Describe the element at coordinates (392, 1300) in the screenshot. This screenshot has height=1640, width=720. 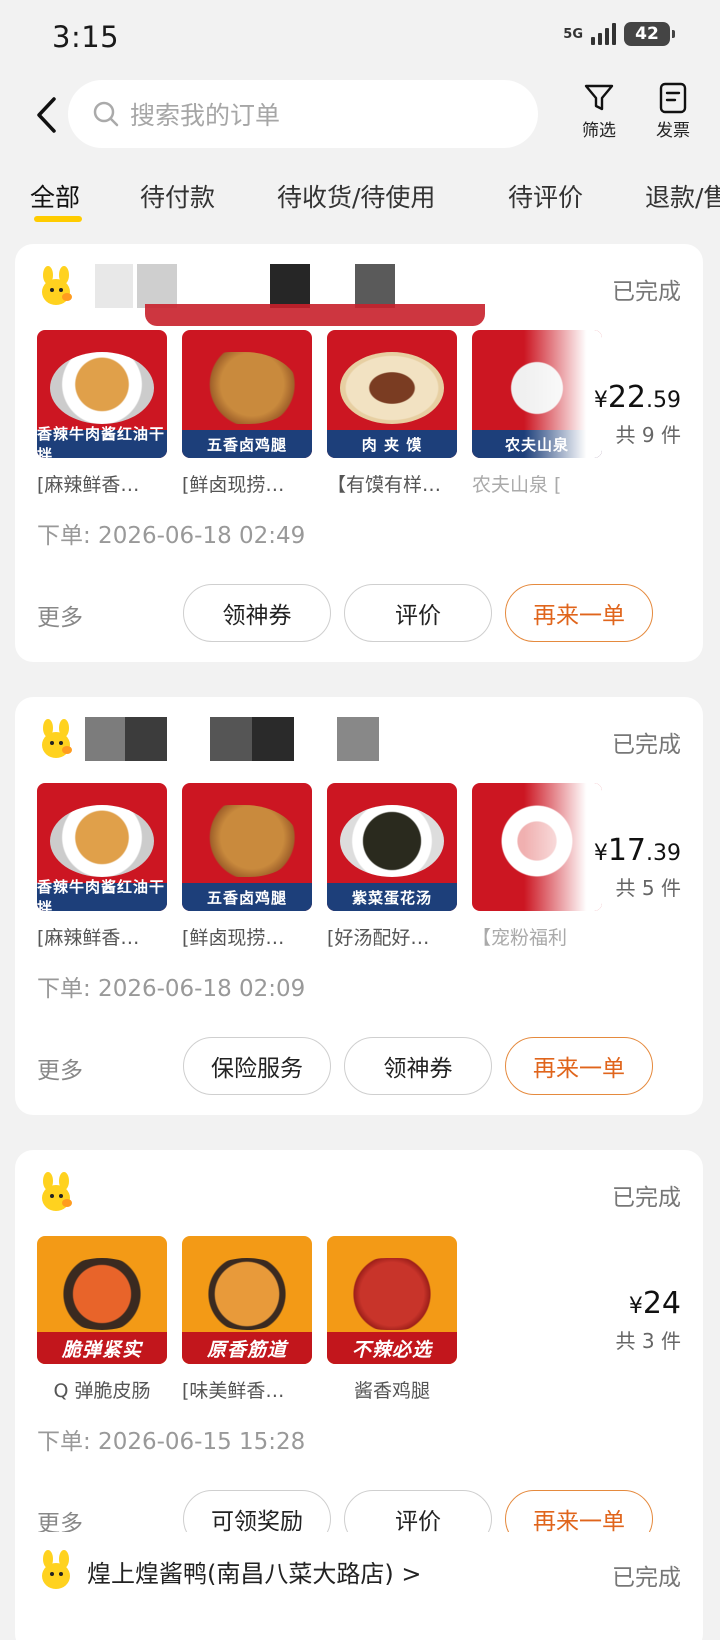
I see `product-image: 不辣必选` at that location.